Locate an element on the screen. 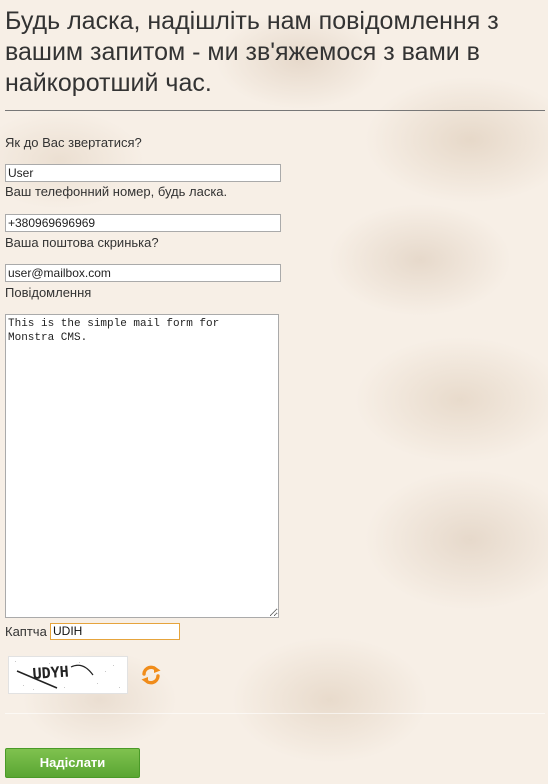 The image size is (548, 784). email-input is located at coordinates (143, 273).